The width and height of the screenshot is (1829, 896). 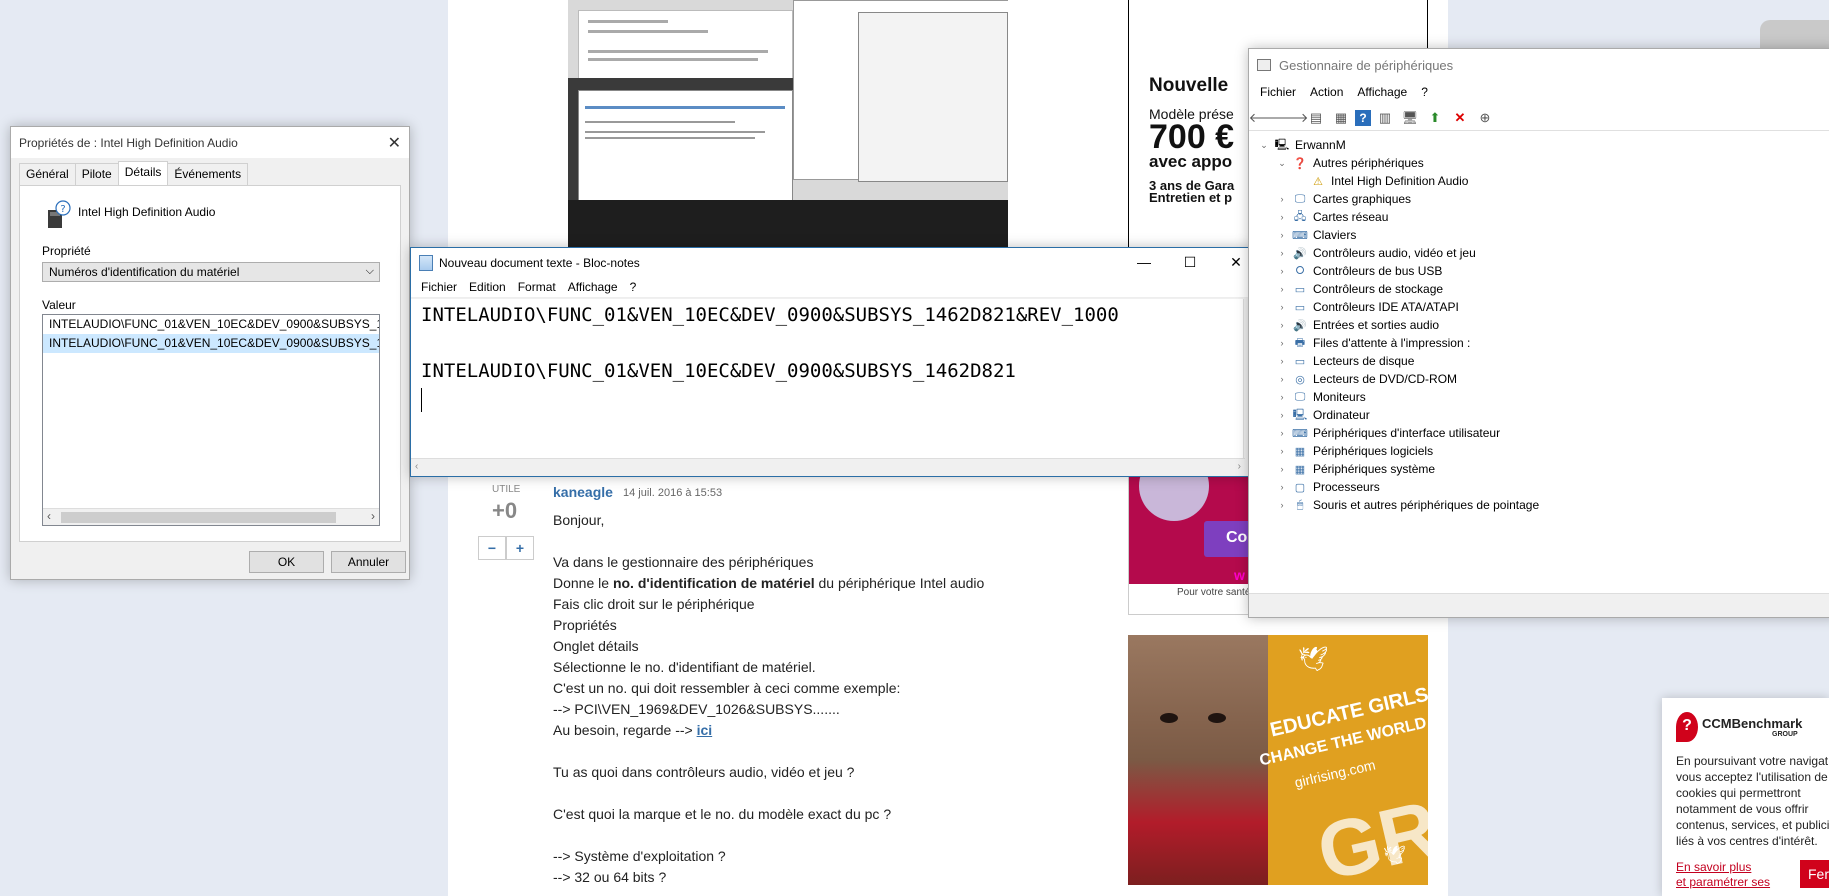 I want to click on tree-item-category: › ▭ Contrôleurs de stockage, so click(x=1539, y=289).